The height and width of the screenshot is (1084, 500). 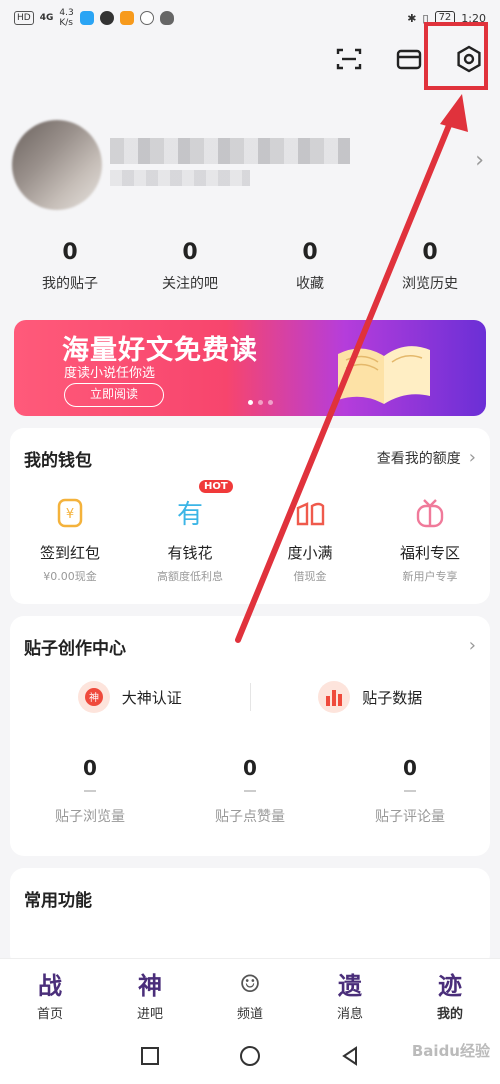 I want to click on home-icon: 战, so click(x=50, y=985).